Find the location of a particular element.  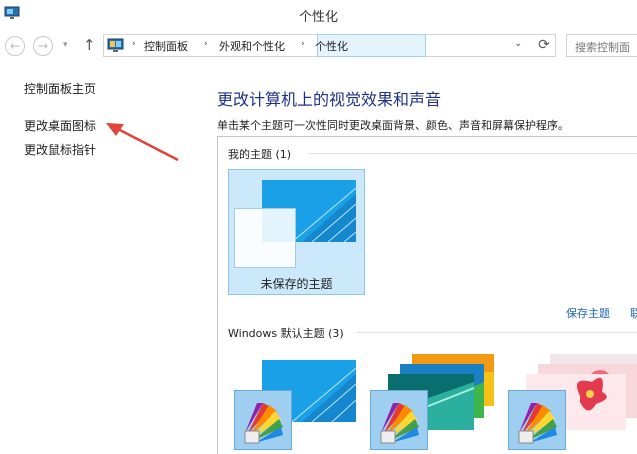

search-input: 搜索控制面 is located at coordinates (601, 45).